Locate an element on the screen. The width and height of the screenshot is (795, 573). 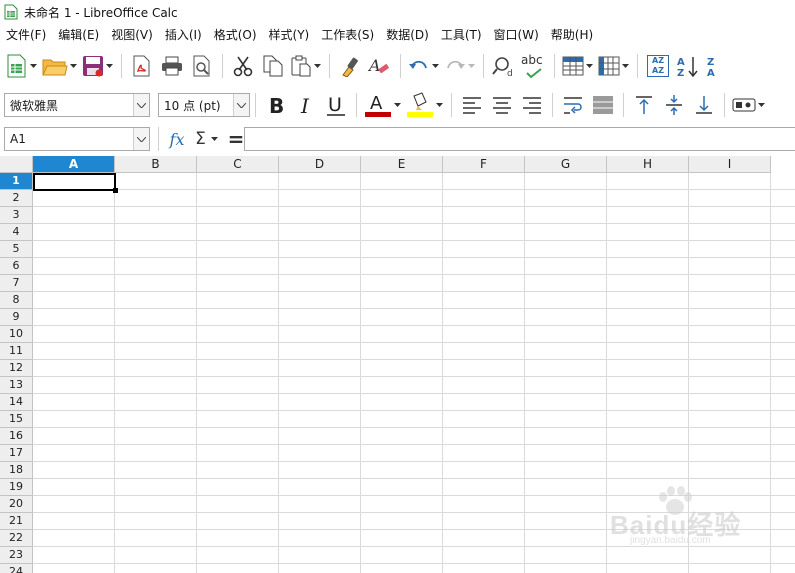
sum-button: Σ is located at coordinates (207, 139).